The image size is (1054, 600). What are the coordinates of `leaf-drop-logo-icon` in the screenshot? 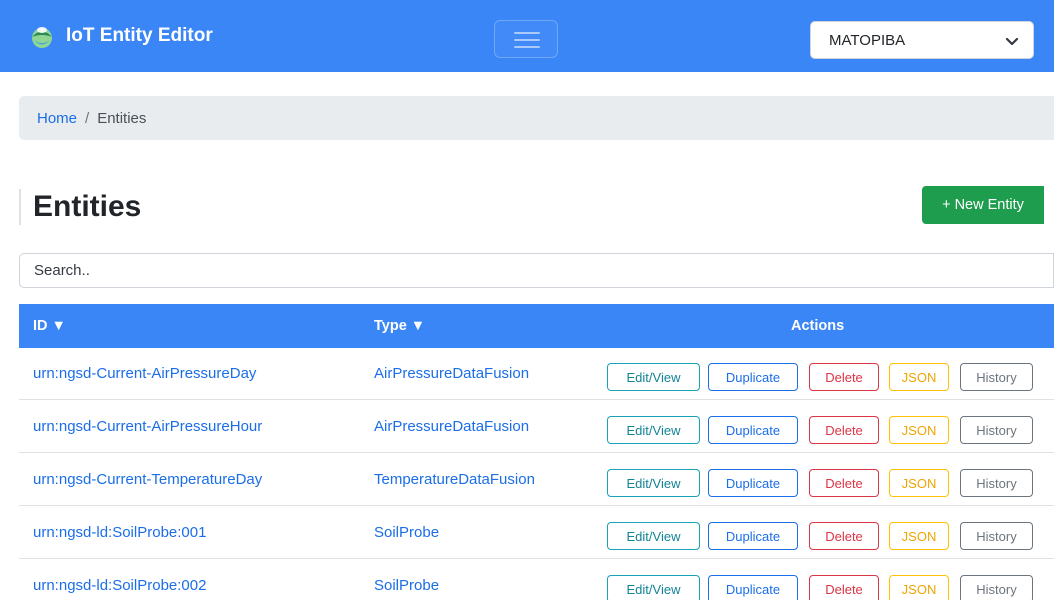 It's located at (42, 37).